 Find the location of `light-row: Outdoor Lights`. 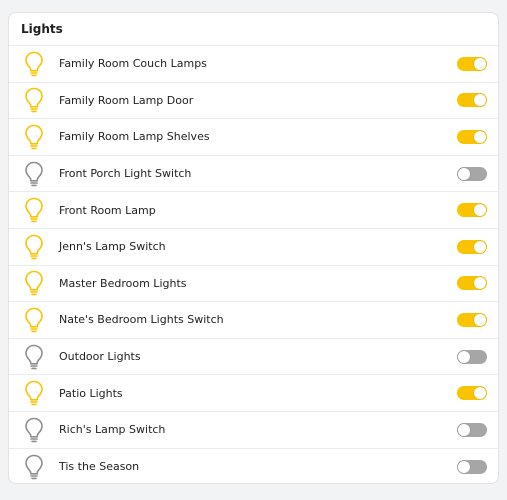

light-row: Outdoor Lights is located at coordinates (253, 357).